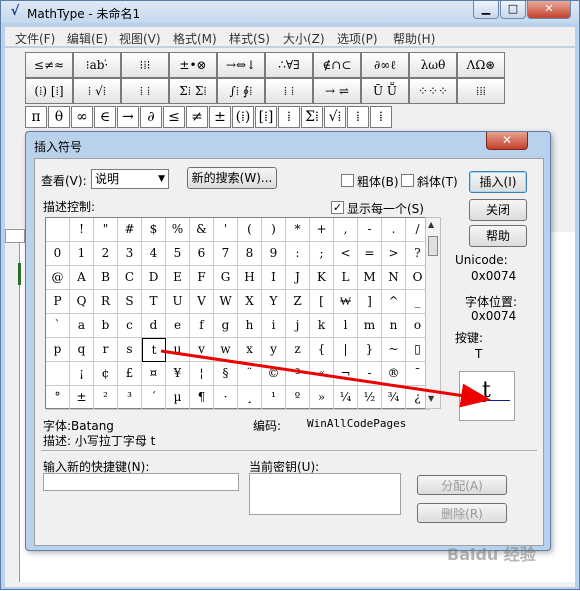  Describe the element at coordinates (491, 554) in the screenshot. I see `watermark: Baidu 经验` at that location.